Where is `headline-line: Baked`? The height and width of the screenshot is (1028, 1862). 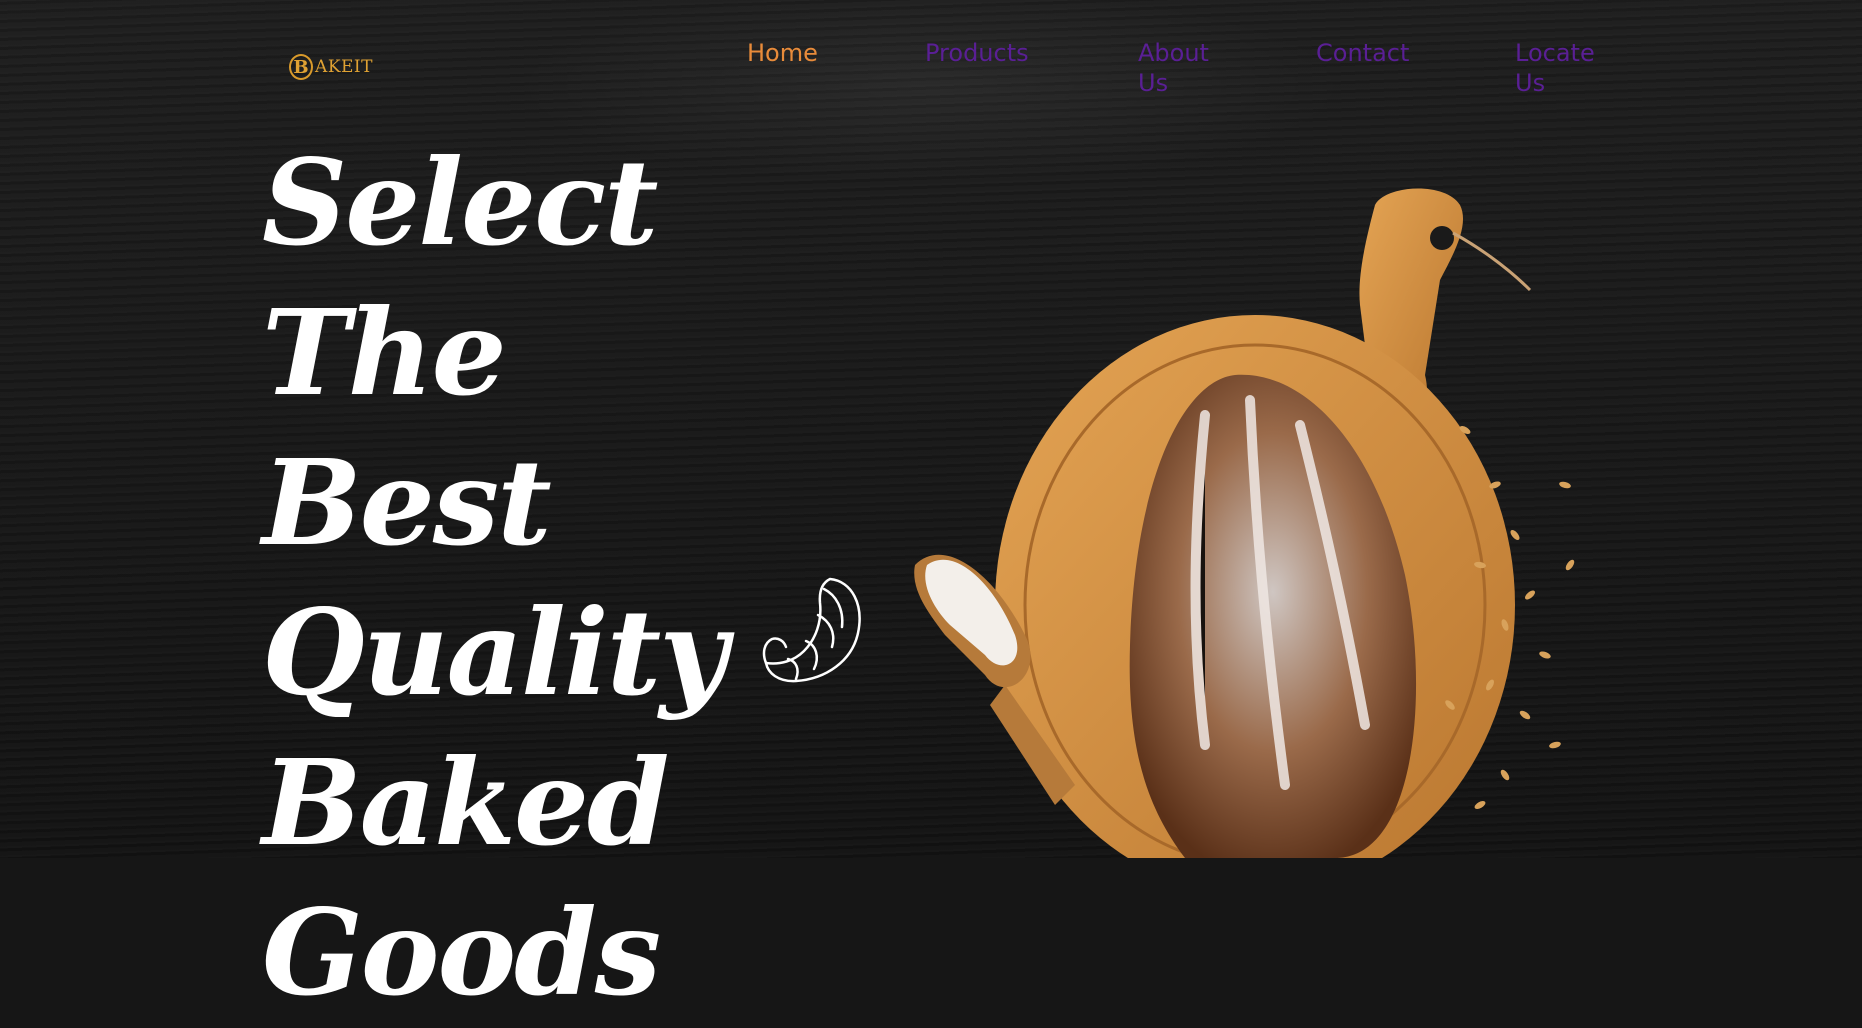 headline-line: Baked is located at coordinates (466, 802).